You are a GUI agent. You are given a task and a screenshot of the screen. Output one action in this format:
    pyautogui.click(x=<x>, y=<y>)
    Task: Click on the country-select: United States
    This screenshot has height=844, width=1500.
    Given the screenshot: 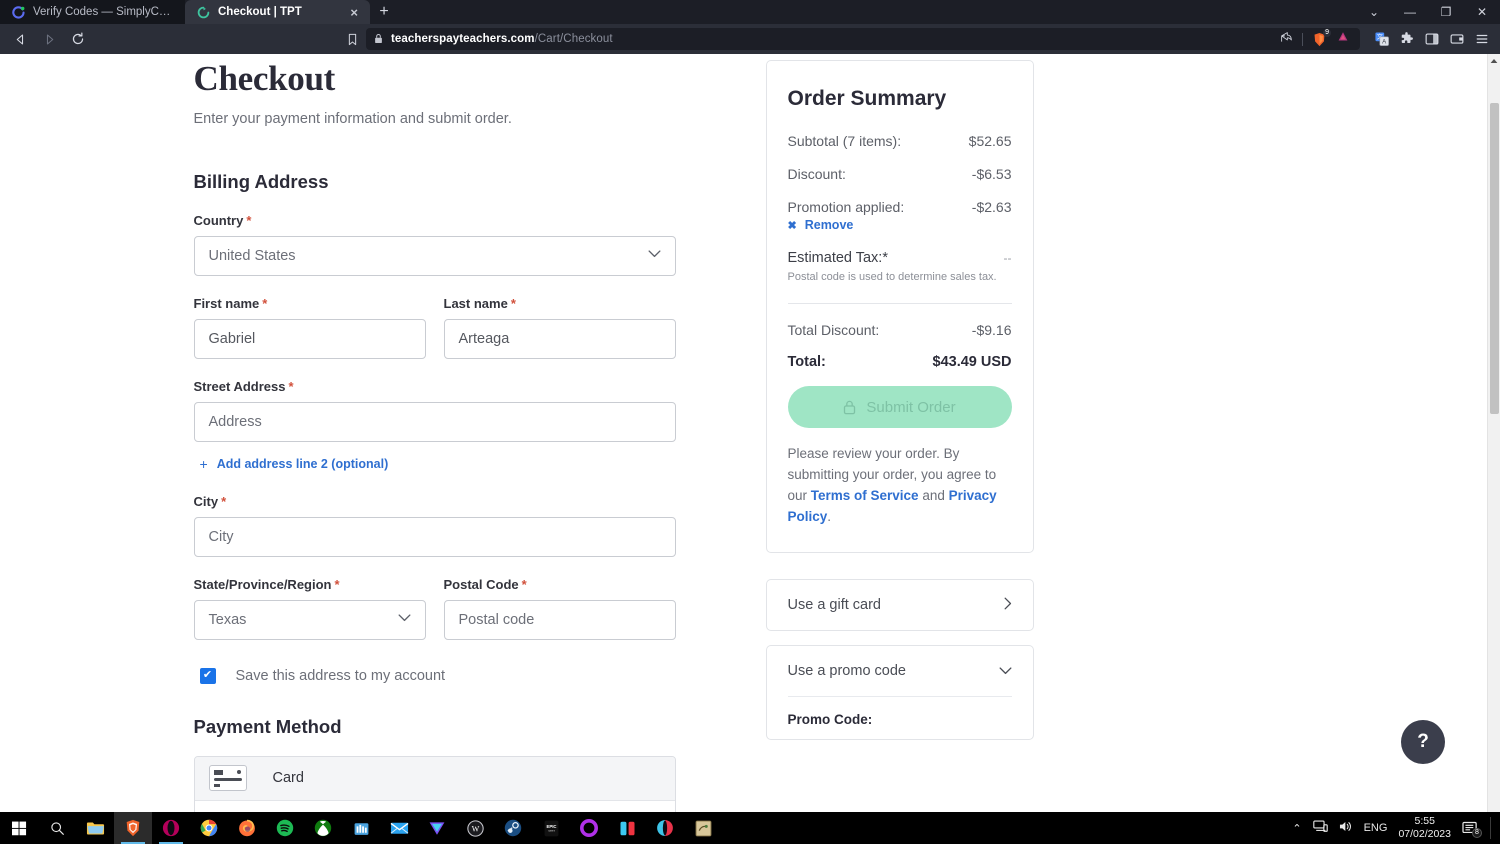 What is the action you would take?
    pyautogui.click(x=434, y=255)
    